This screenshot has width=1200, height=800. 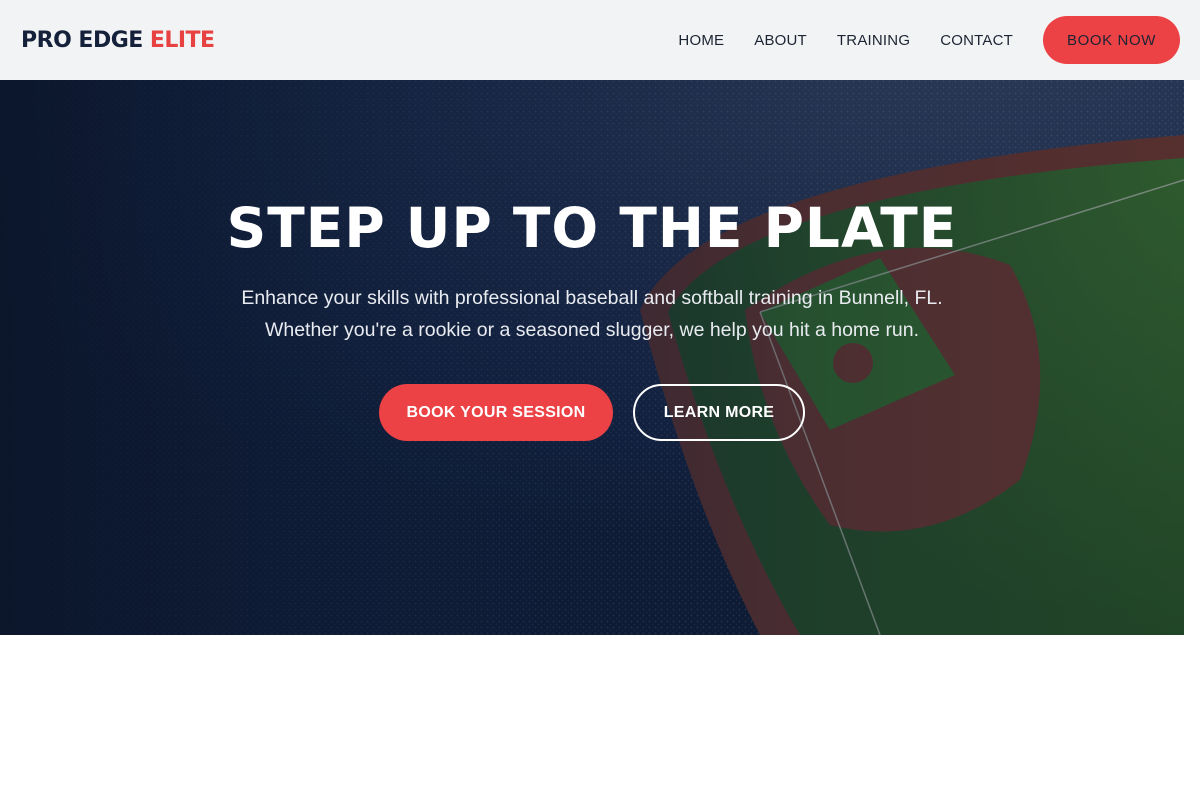 What do you see at coordinates (780, 40) in the screenshot?
I see `nav-about-link: ABOUT` at bounding box center [780, 40].